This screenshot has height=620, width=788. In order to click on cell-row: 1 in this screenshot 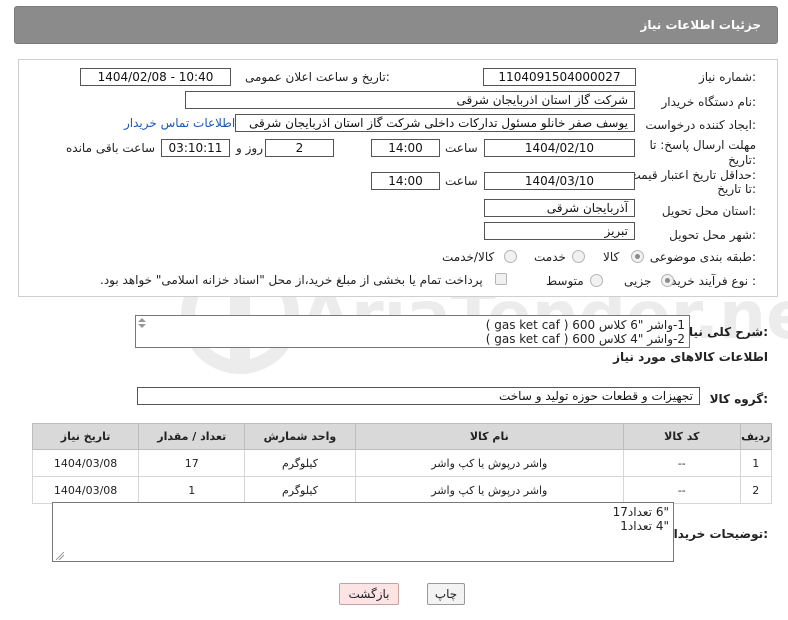, I will do `click(756, 463)`.